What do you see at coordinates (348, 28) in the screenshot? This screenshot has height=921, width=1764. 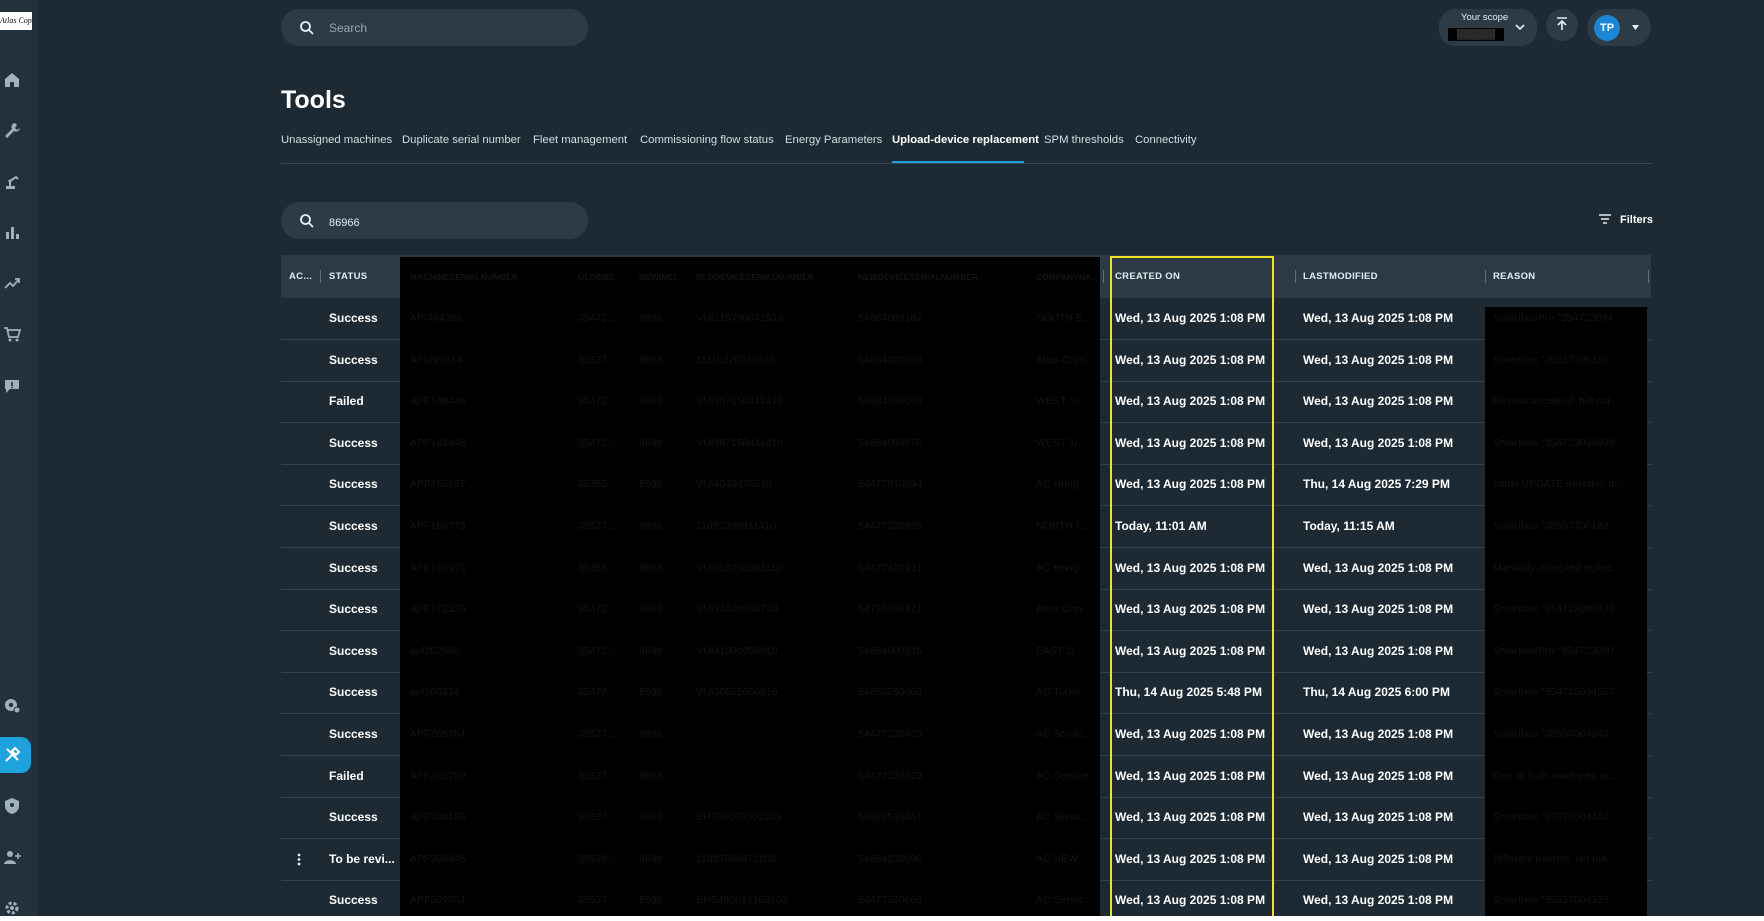 I see `search-input: Search` at bounding box center [348, 28].